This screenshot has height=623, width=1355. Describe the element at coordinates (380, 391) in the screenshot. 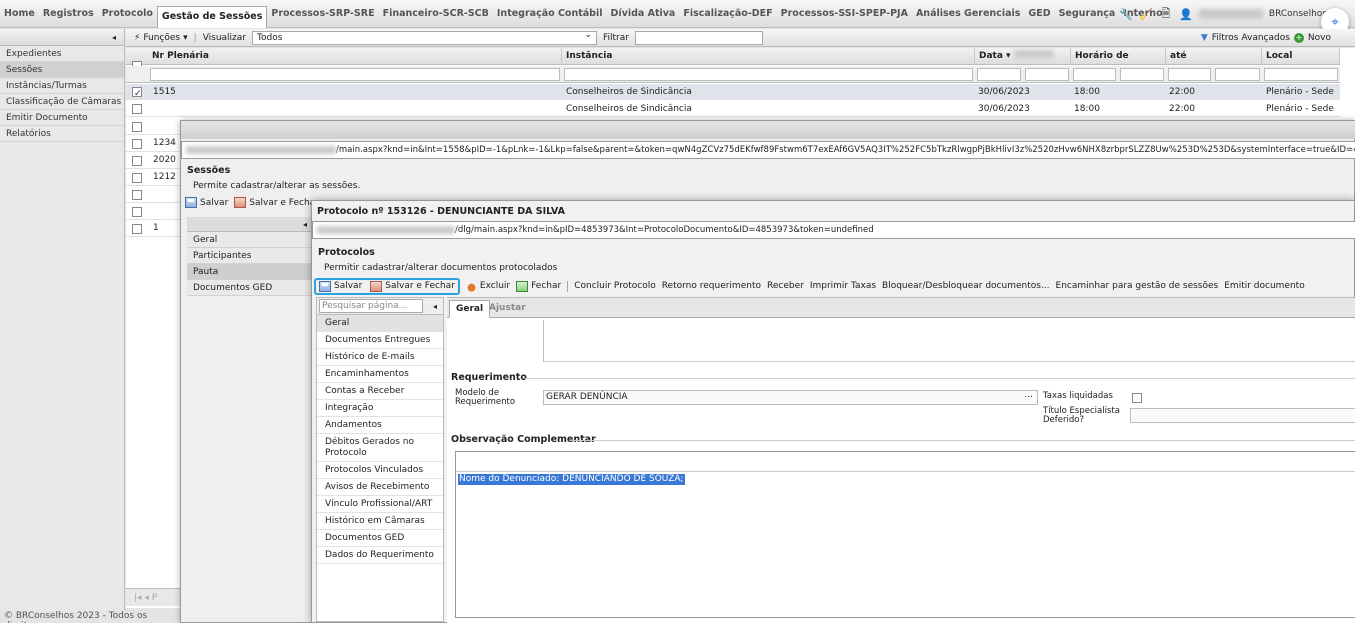

I see `protocolo-nav-contas-a-receber: Contas a Receber` at that location.